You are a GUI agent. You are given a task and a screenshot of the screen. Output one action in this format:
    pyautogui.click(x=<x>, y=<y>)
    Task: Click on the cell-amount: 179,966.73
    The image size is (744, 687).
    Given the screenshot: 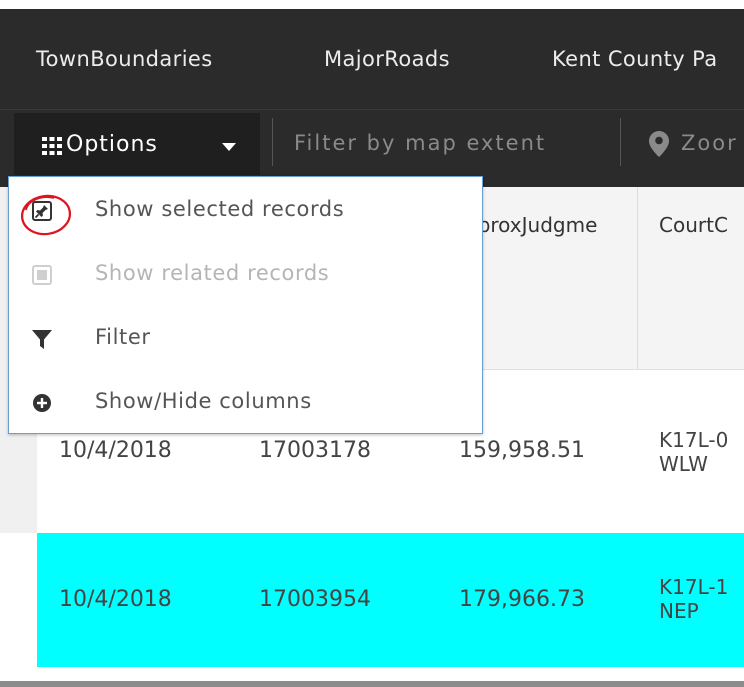 What is the action you would take?
    pyautogui.click(x=522, y=599)
    